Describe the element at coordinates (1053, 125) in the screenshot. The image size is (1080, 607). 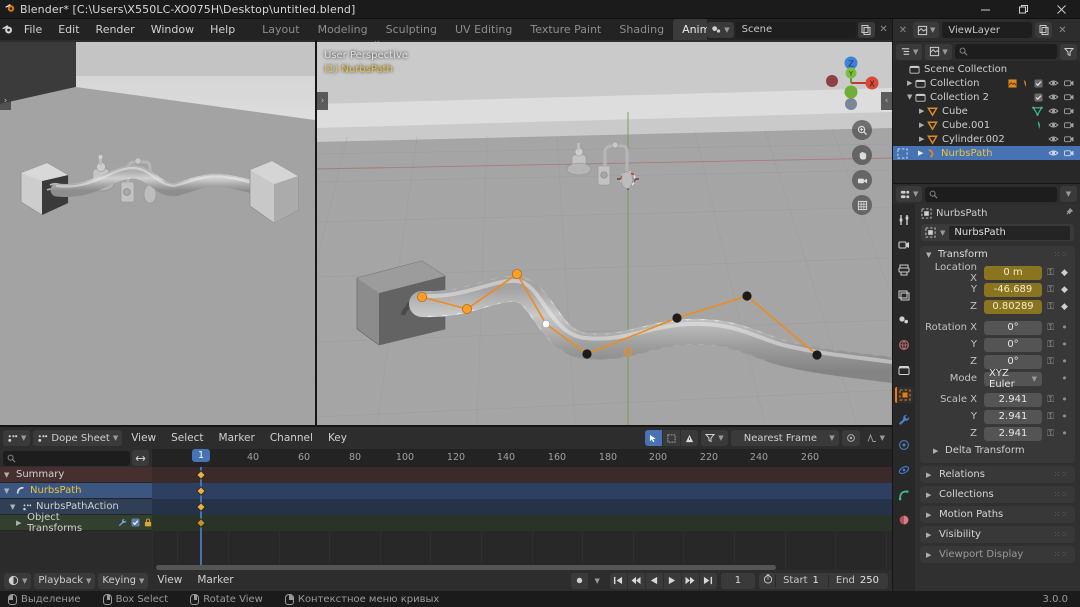
I see `eye-icon` at that location.